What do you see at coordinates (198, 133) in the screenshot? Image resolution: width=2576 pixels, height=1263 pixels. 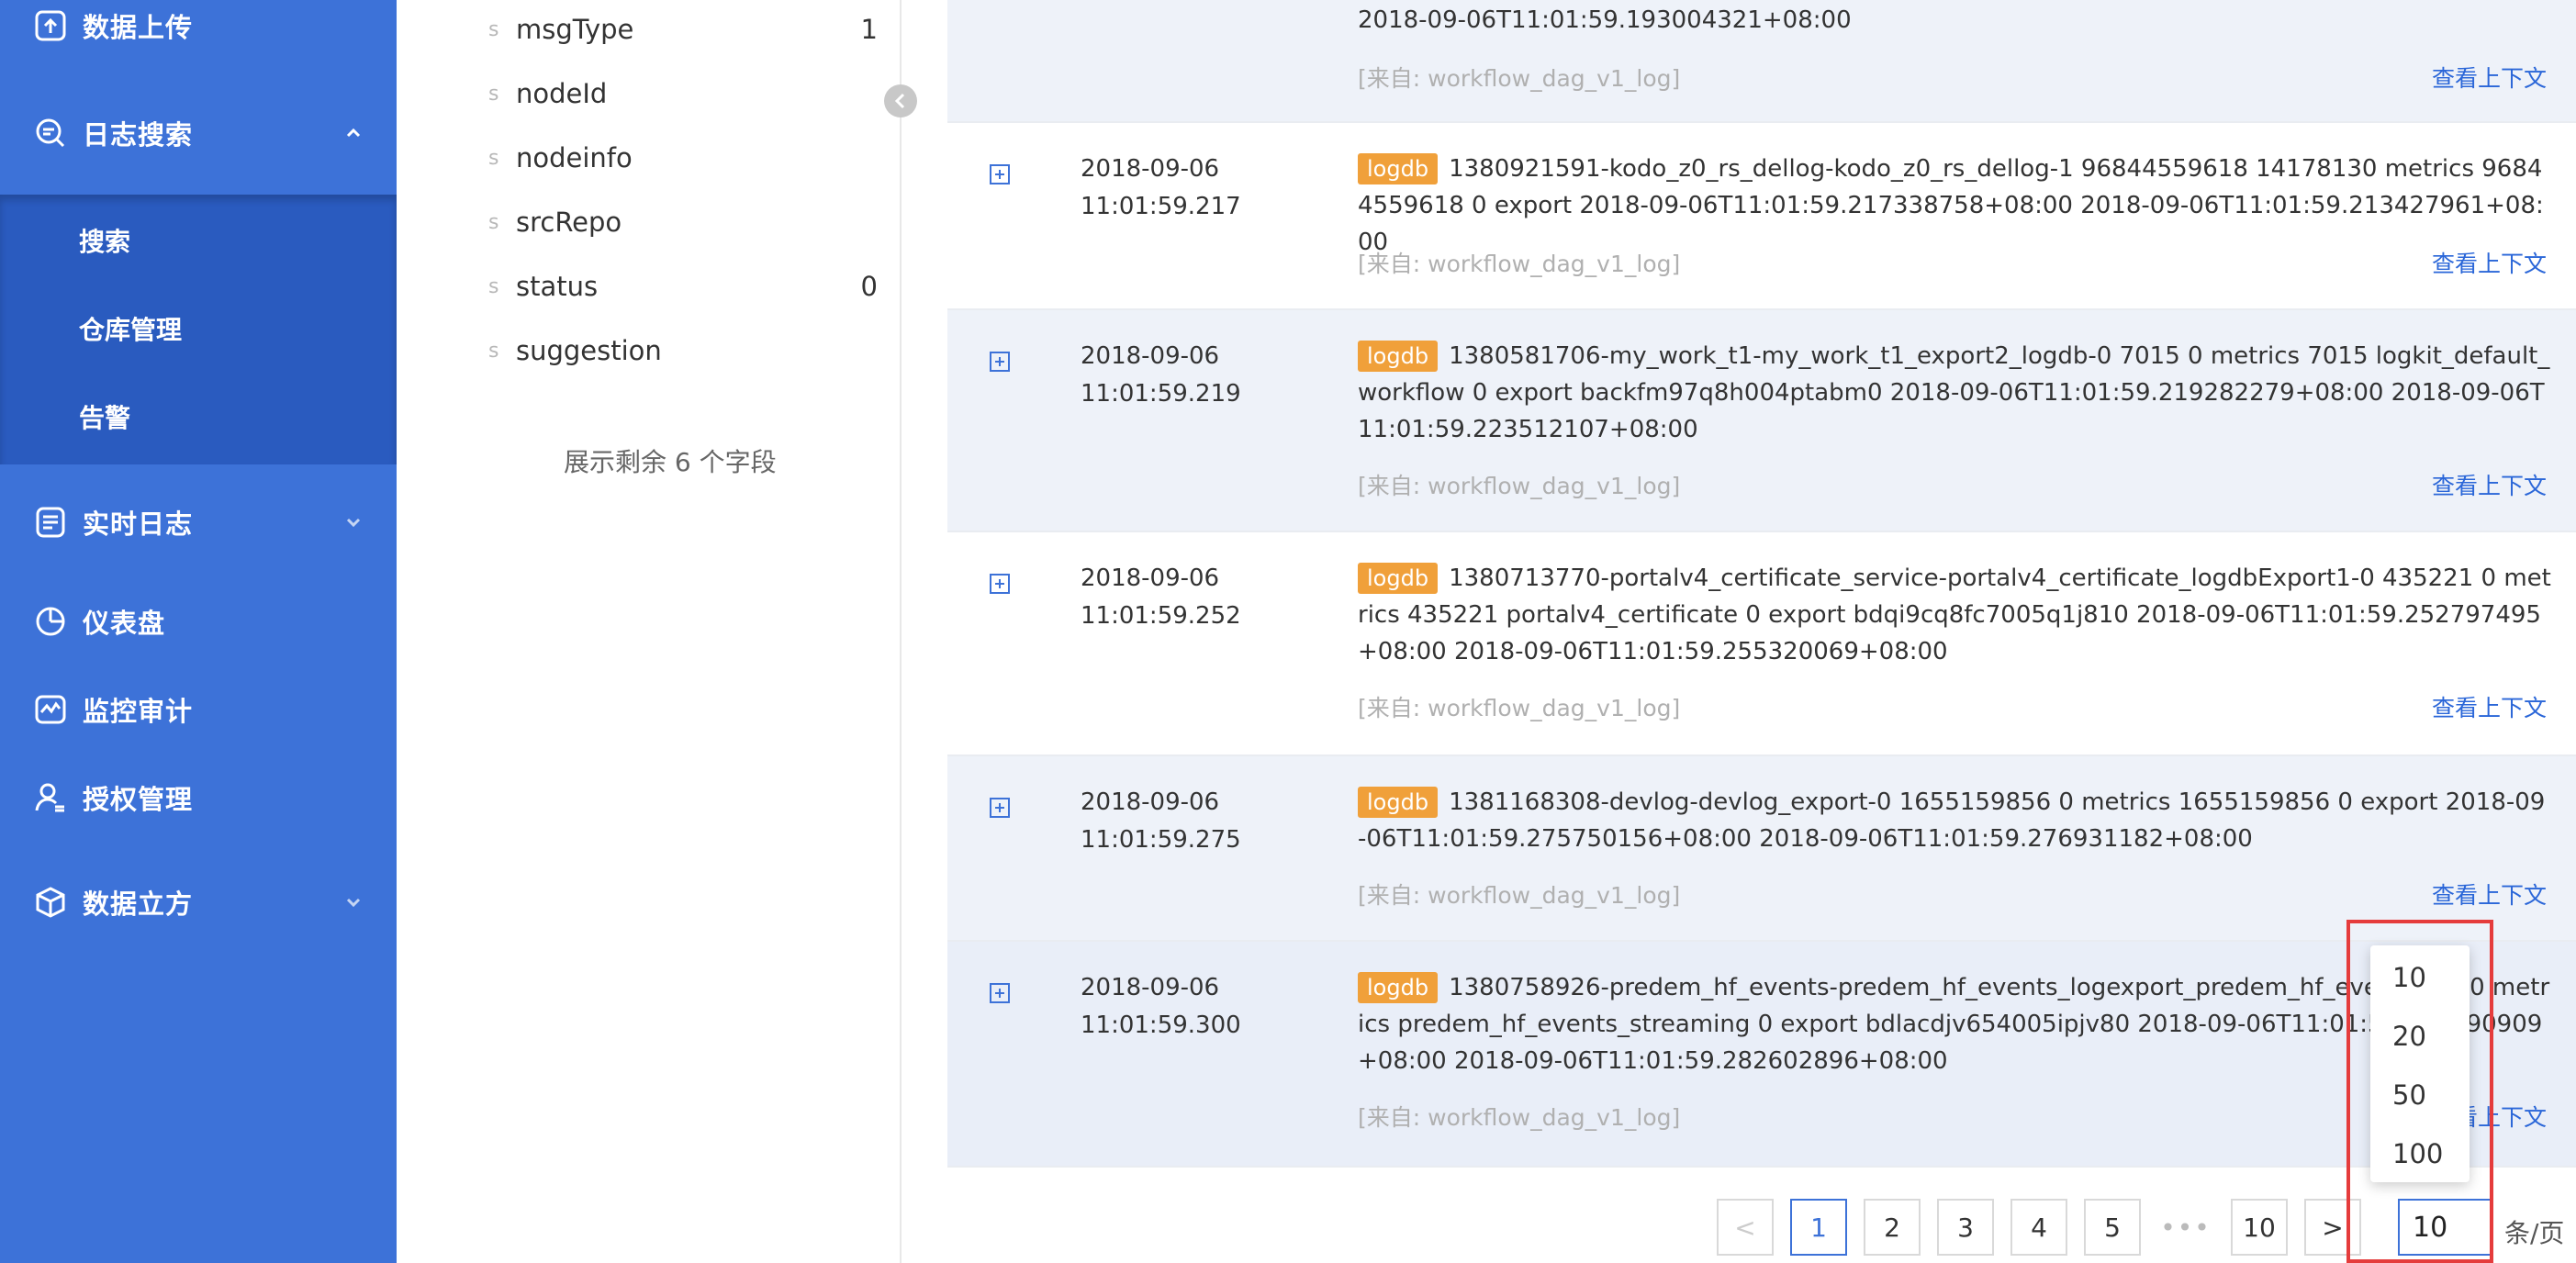 I see `nav-item-log-search: 日志搜索` at bounding box center [198, 133].